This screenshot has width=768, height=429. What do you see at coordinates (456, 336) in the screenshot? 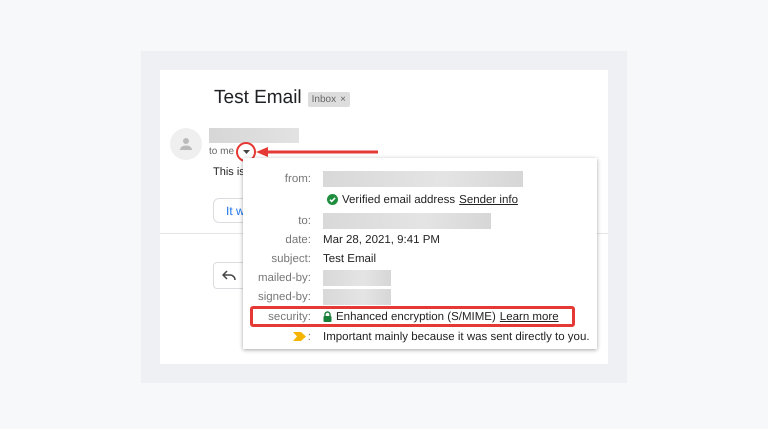
I see `importance-text: Important mainly because it was sent directly to you.` at bounding box center [456, 336].